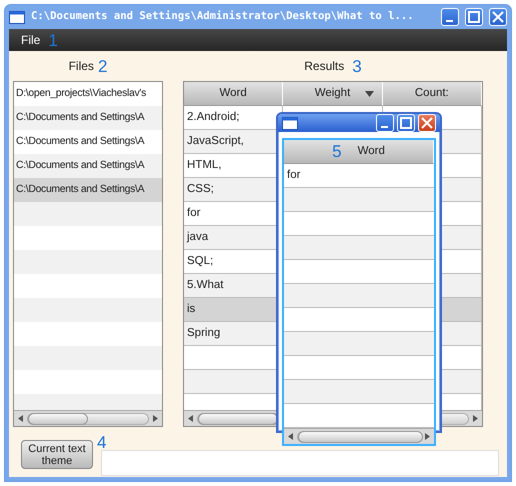  Describe the element at coordinates (337, 151) in the screenshot. I see `annotation-marker: 5` at that location.